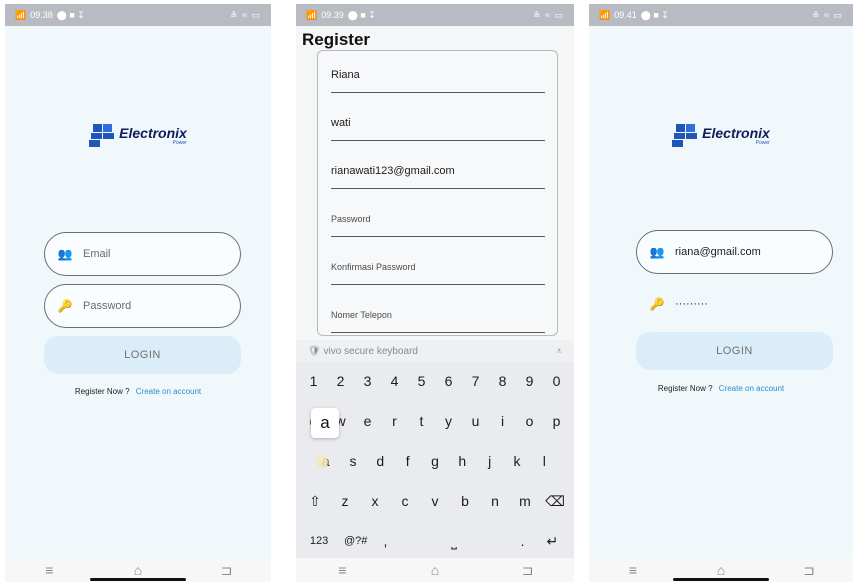 This screenshot has width=859, height=585. I want to click on hide-keyboard-icon: ⩡, so click(559, 351).